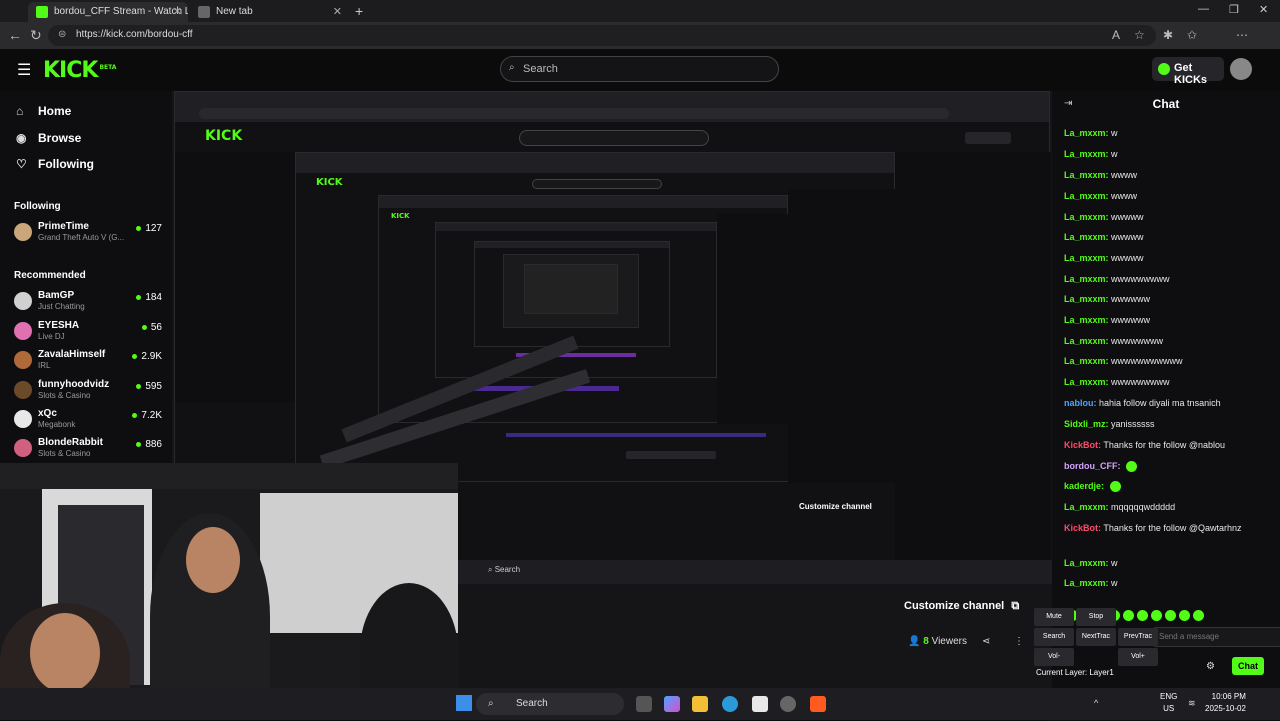 This screenshot has width=1280, height=721. What do you see at coordinates (1225, 703) in the screenshot?
I see `system-clock: 10:06 PM 2025-10-02` at bounding box center [1225, 703].